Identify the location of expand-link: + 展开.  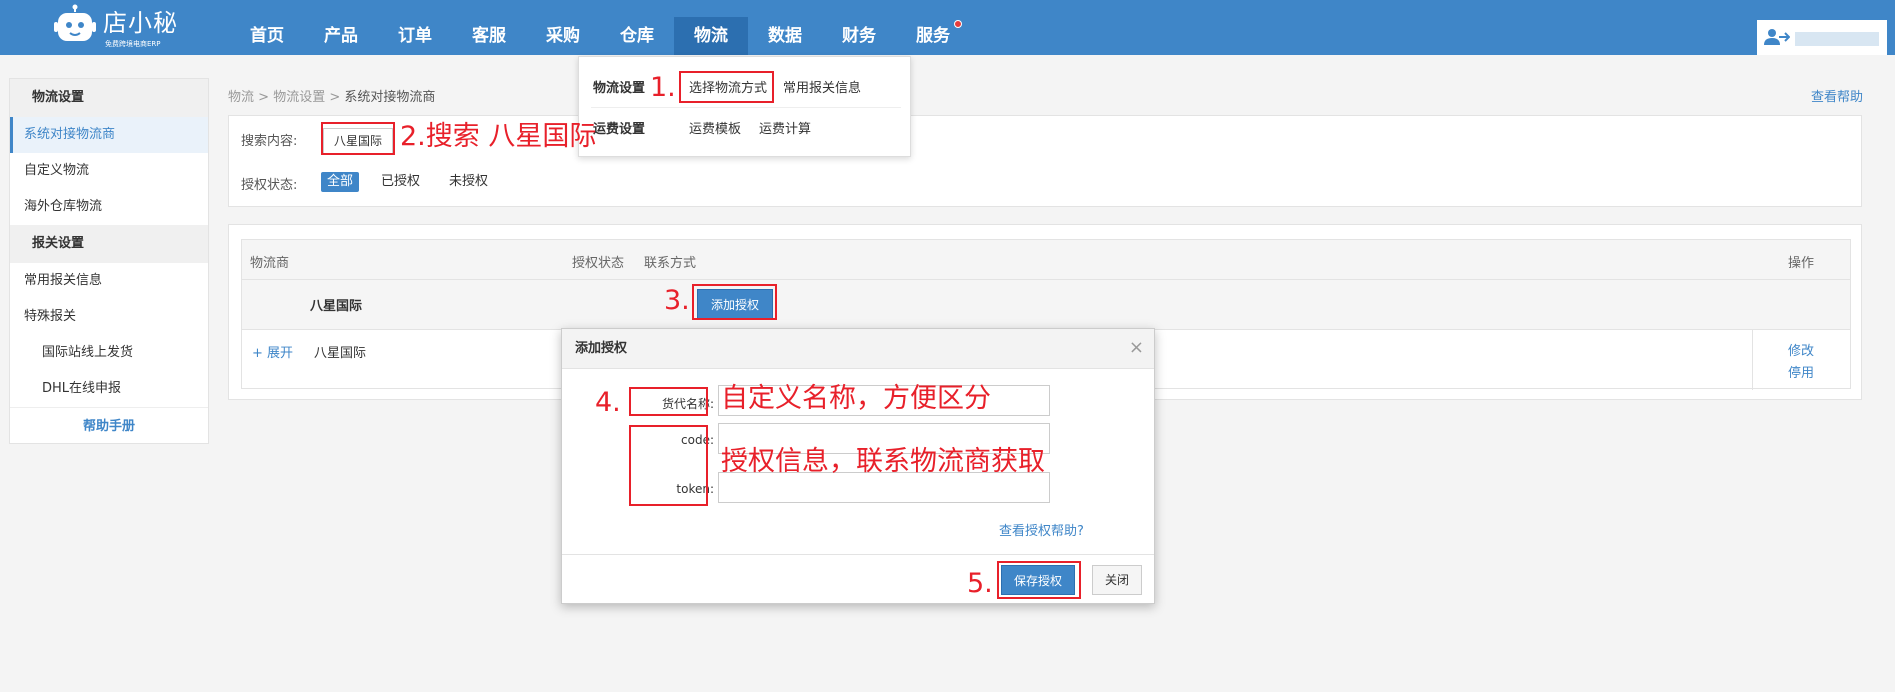
(272, 351).